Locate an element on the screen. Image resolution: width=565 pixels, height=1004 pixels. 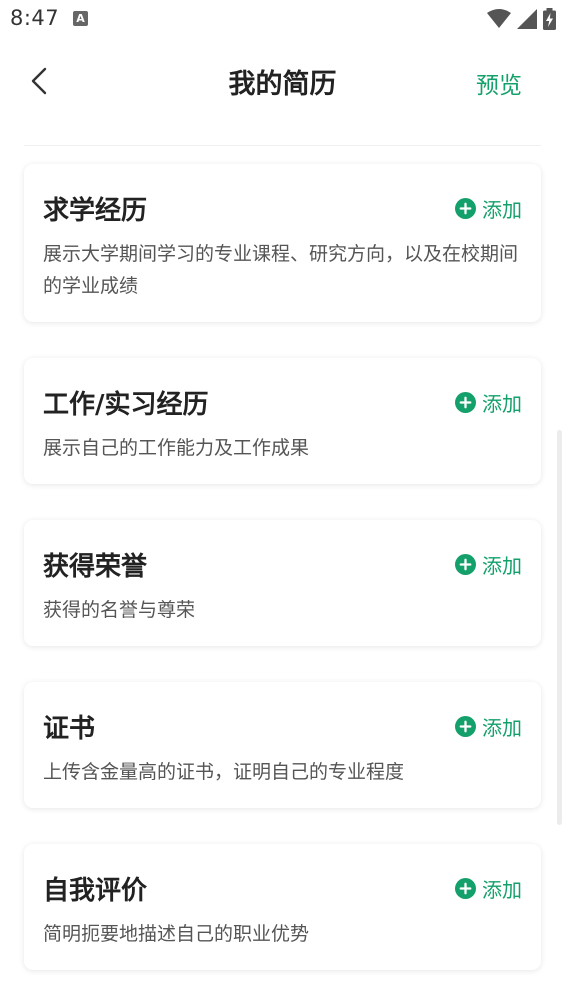
section-description: 展示自己的工作能力及工作成果 is located at coordinates (176, 448).